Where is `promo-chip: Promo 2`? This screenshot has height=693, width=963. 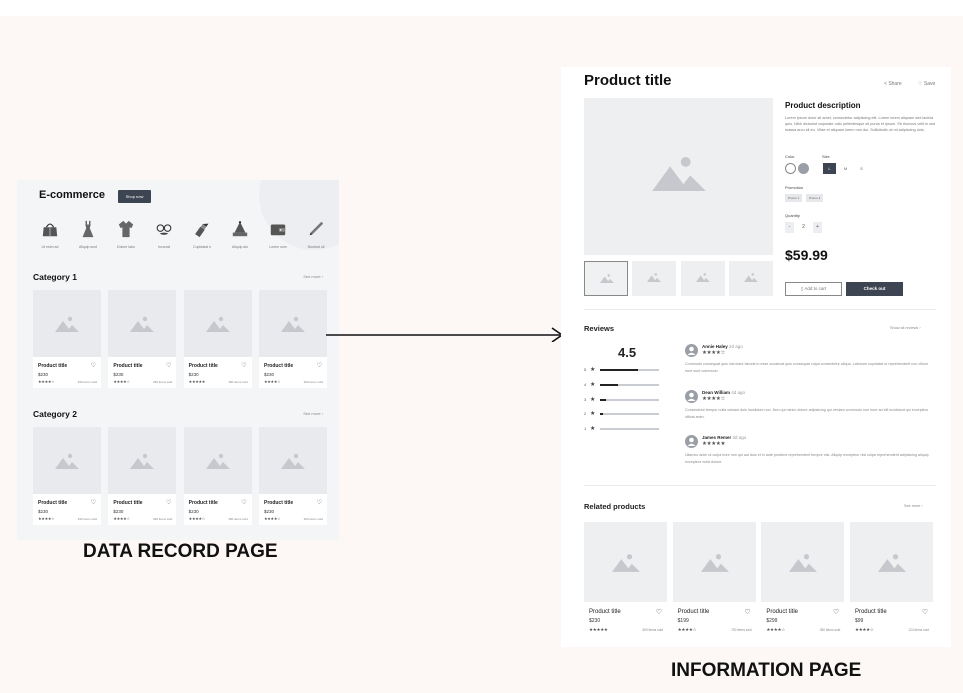 promo-chip: Promo 2 is located at coordinates (815, 198).